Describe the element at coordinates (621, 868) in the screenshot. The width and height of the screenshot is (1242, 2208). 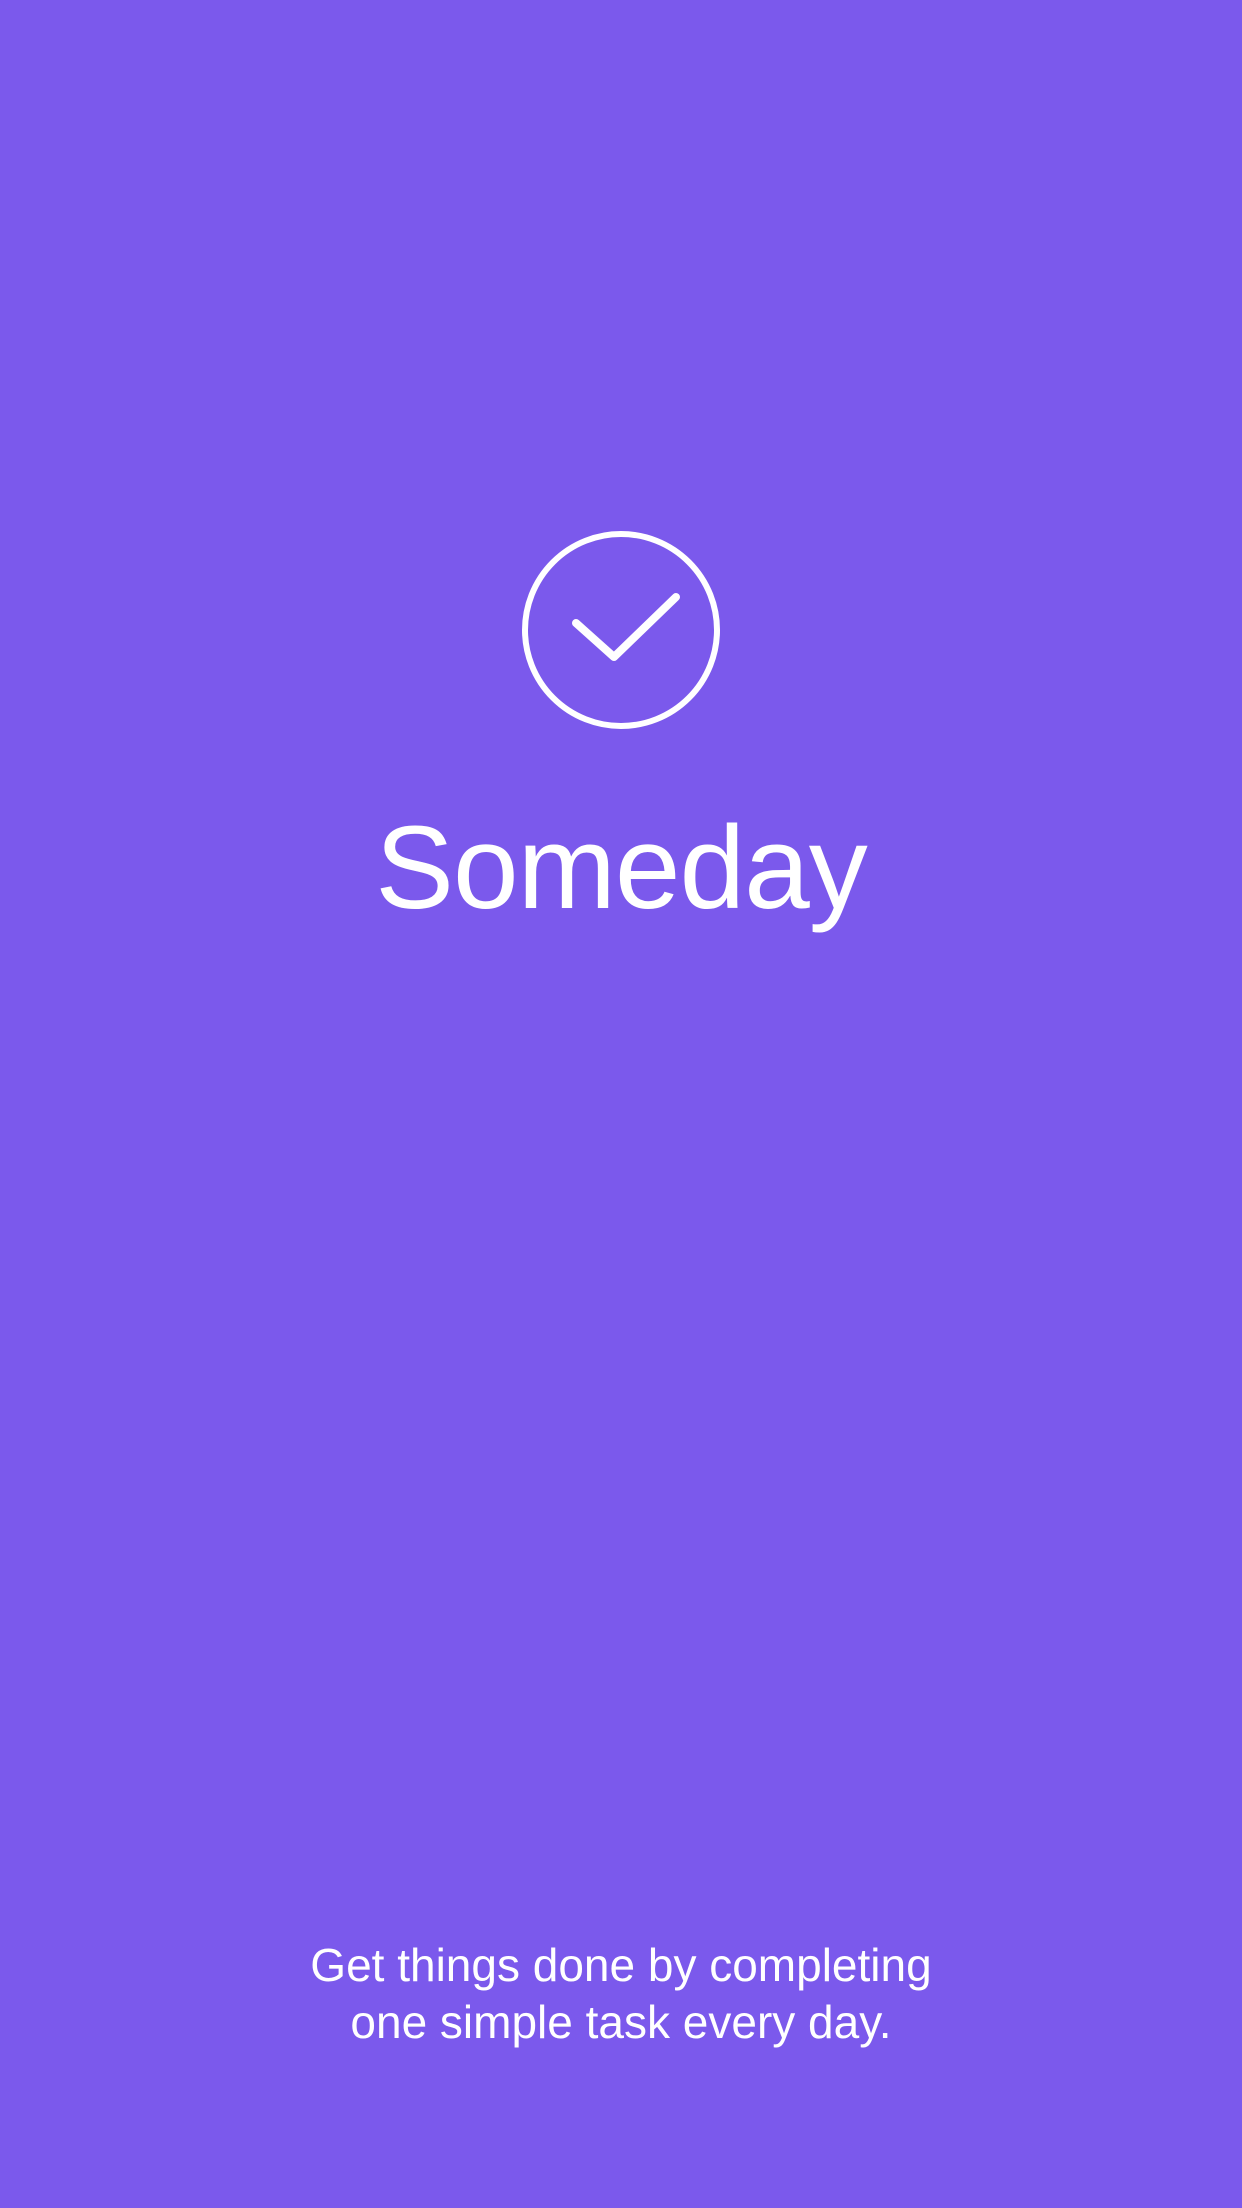
I see `app-title: Someday` at that location.